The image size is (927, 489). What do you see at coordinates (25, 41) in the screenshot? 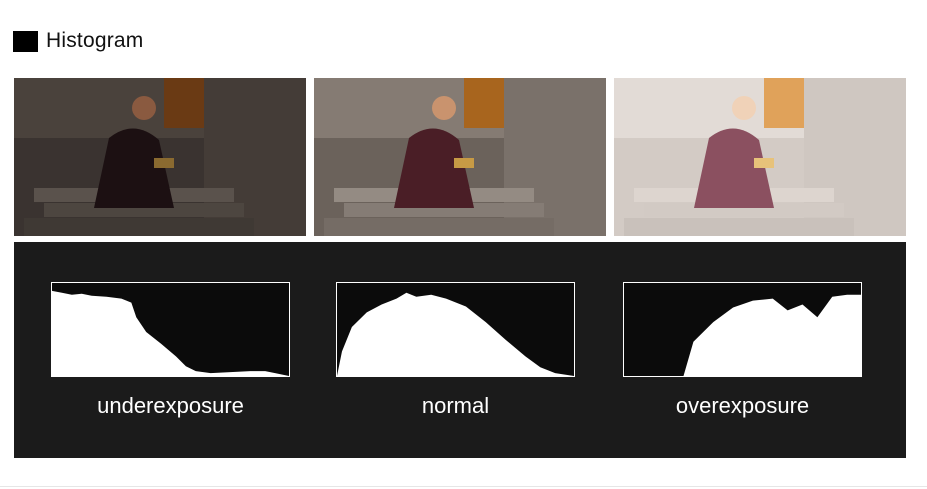
I see `heading-marker-icon` at bounding box center [25, 41].